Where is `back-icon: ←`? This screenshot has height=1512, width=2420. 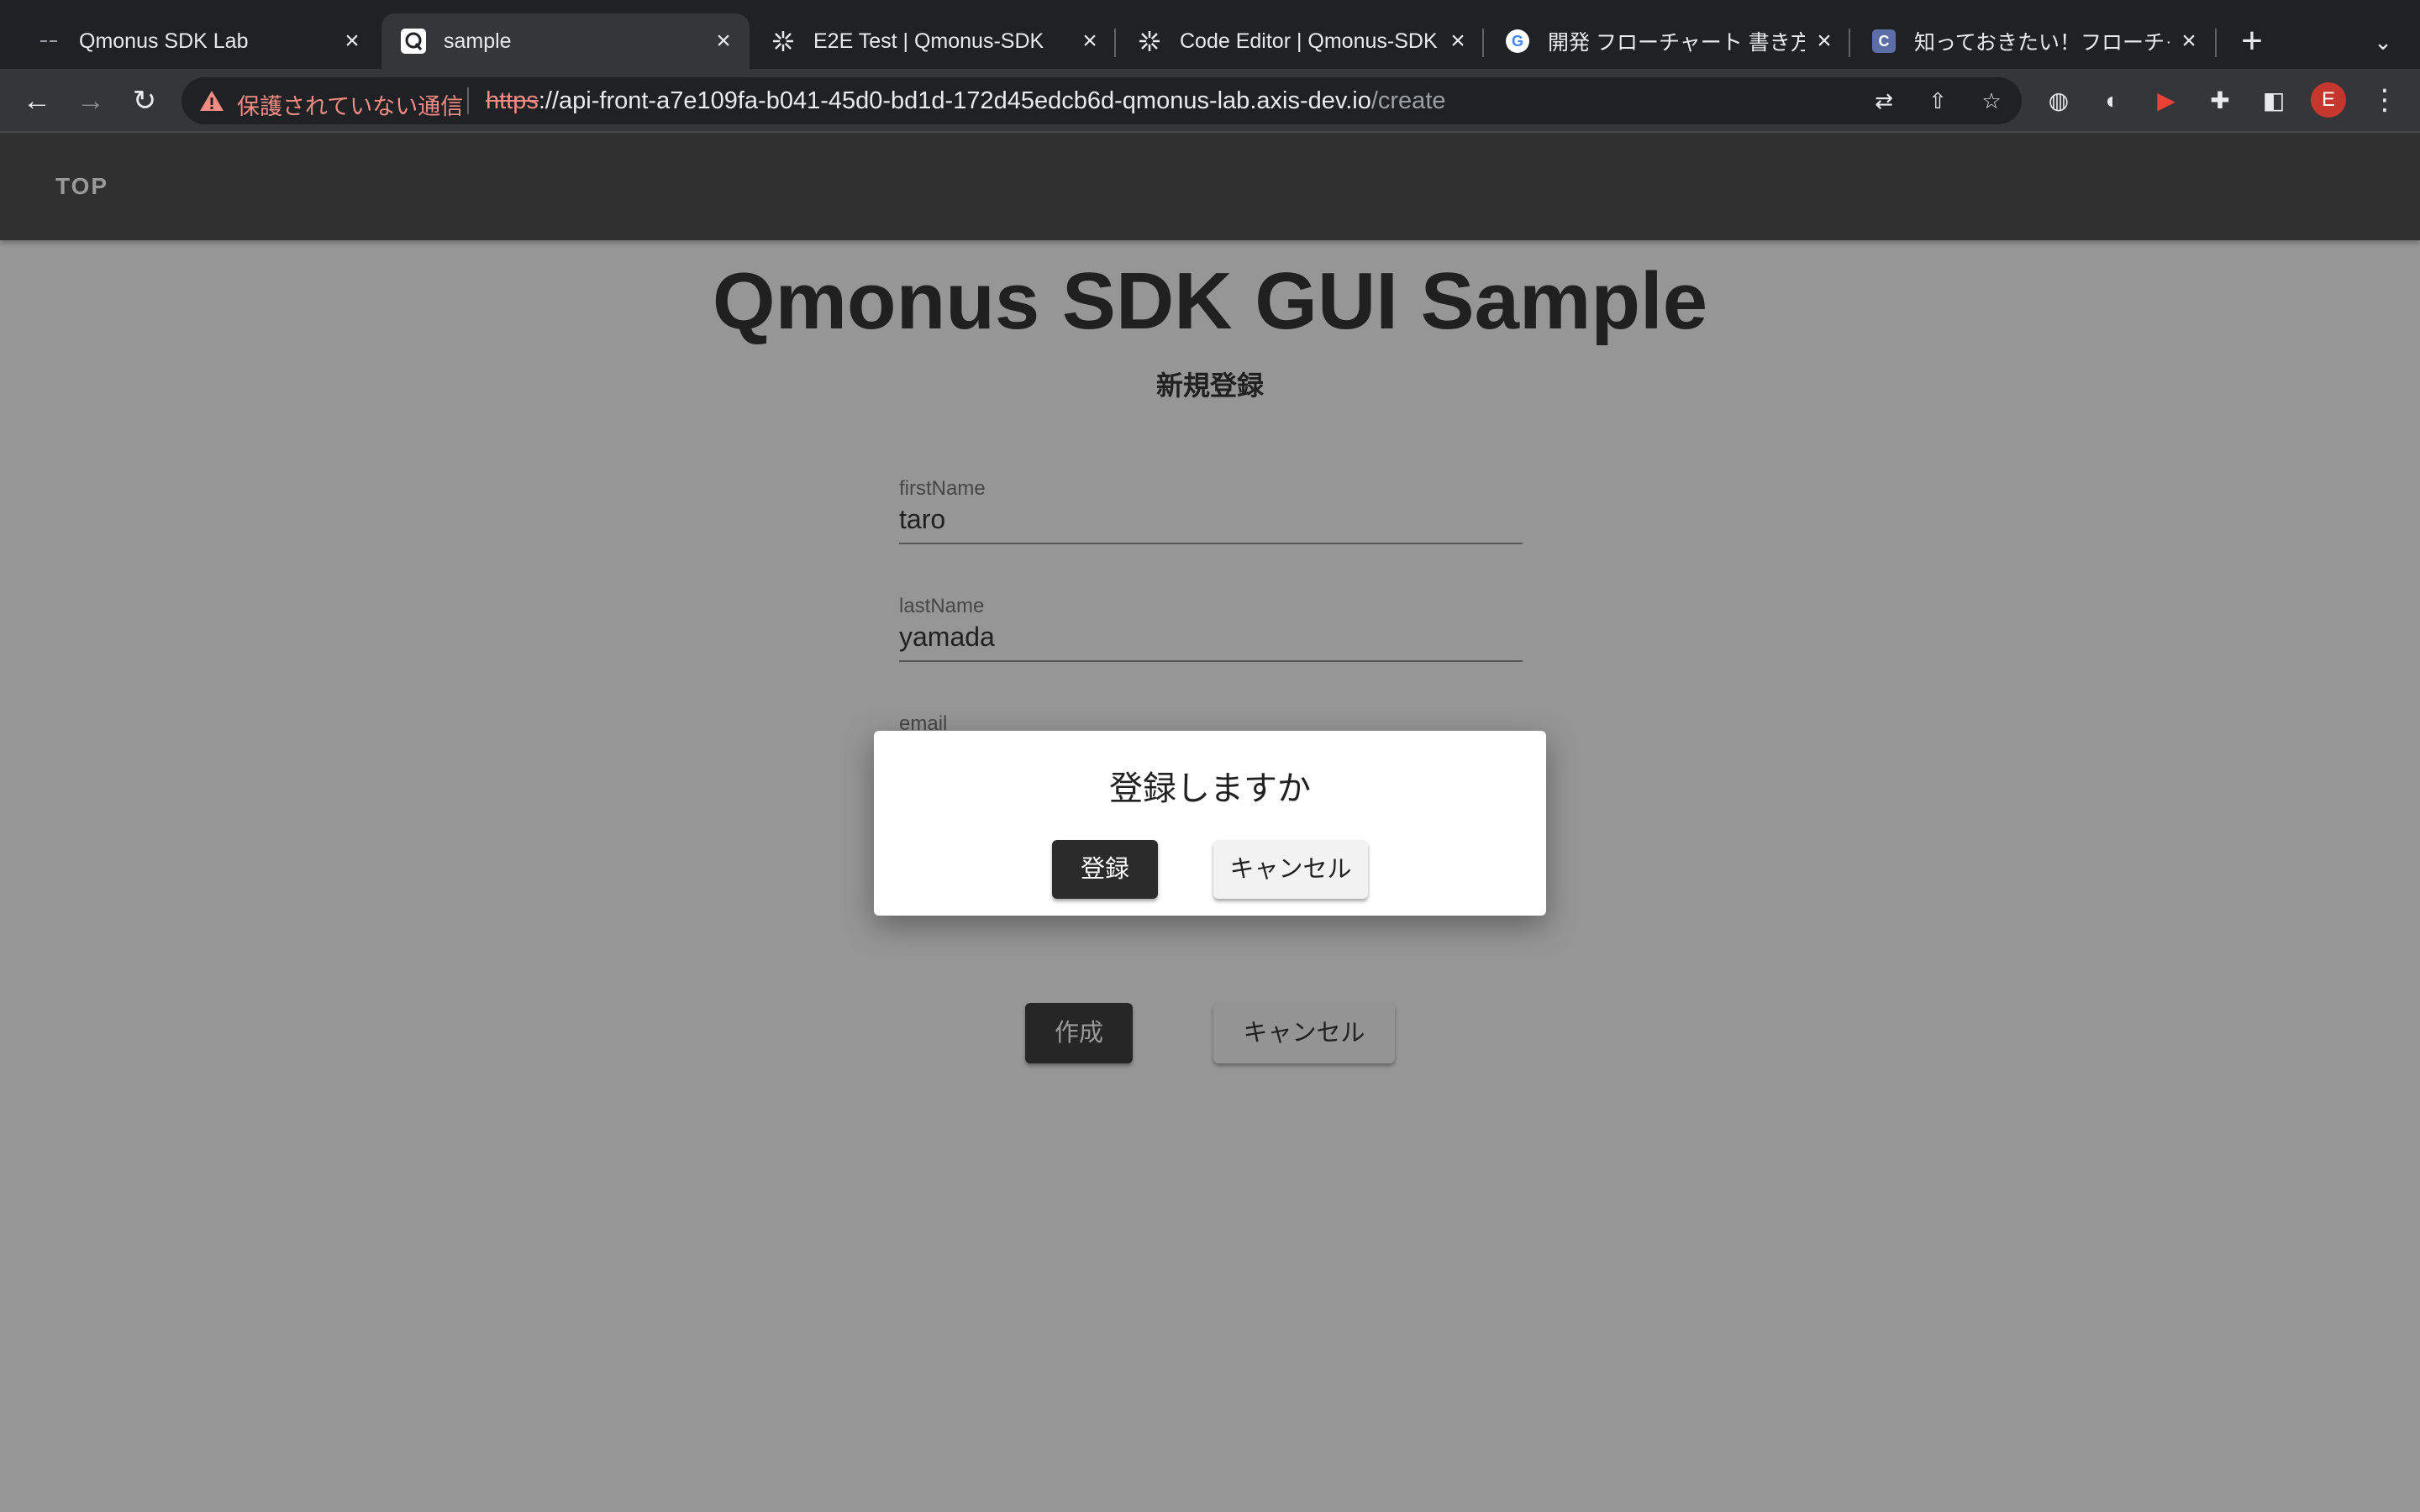 back-icon: ← is located at coordinates (37, 101).